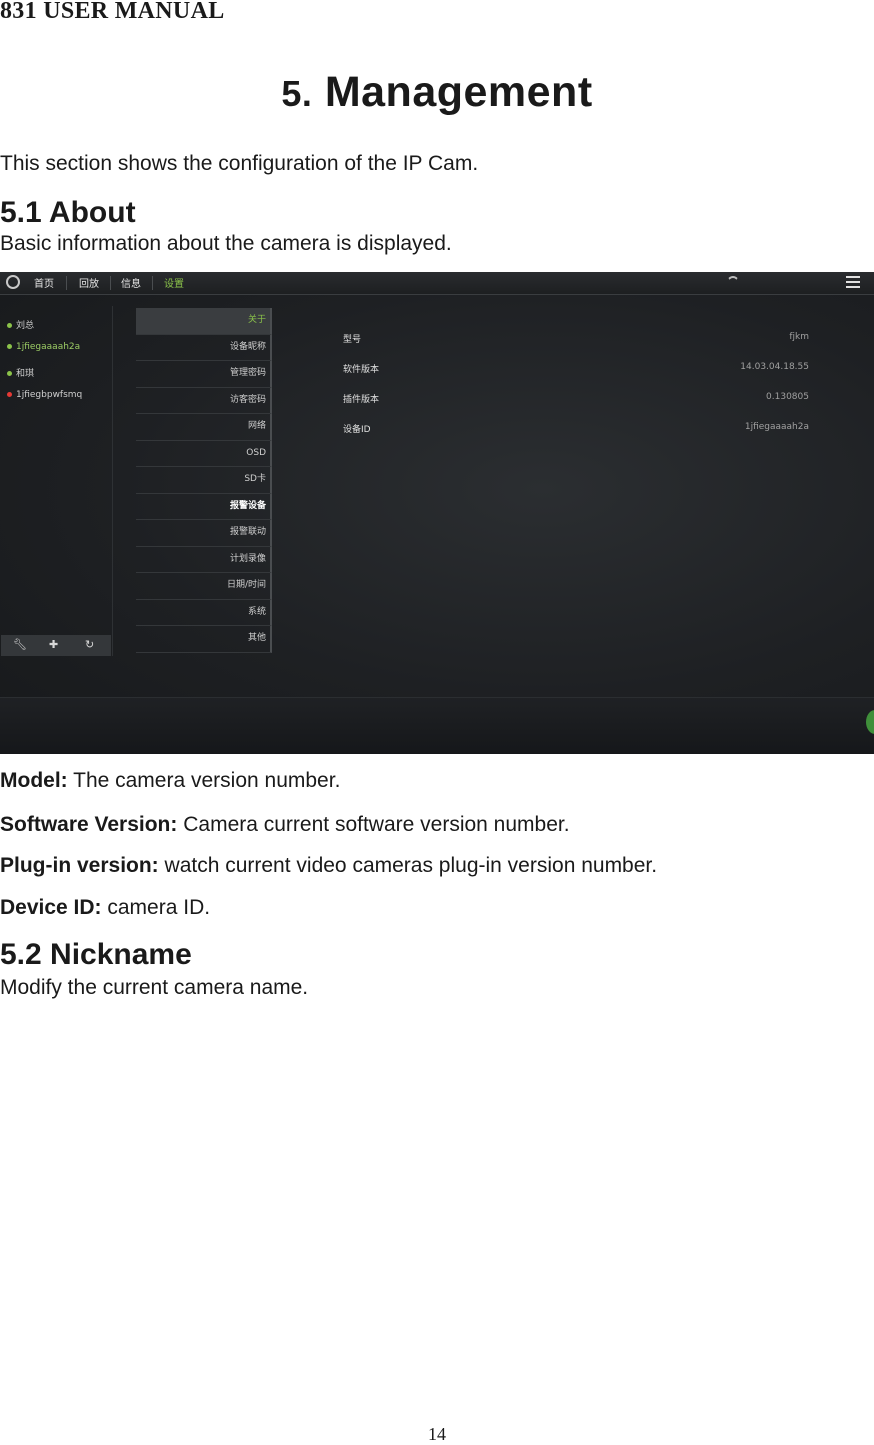  I want to click on device-item: 1jfiegbpwfsmq, so click(44, 395).